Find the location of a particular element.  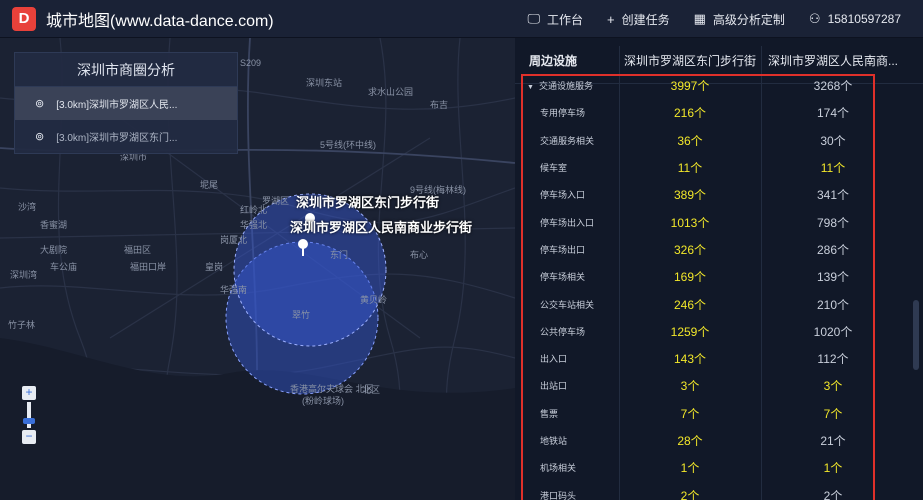

count-cell-renmin: 30个 is located at coordinates (833, 140).